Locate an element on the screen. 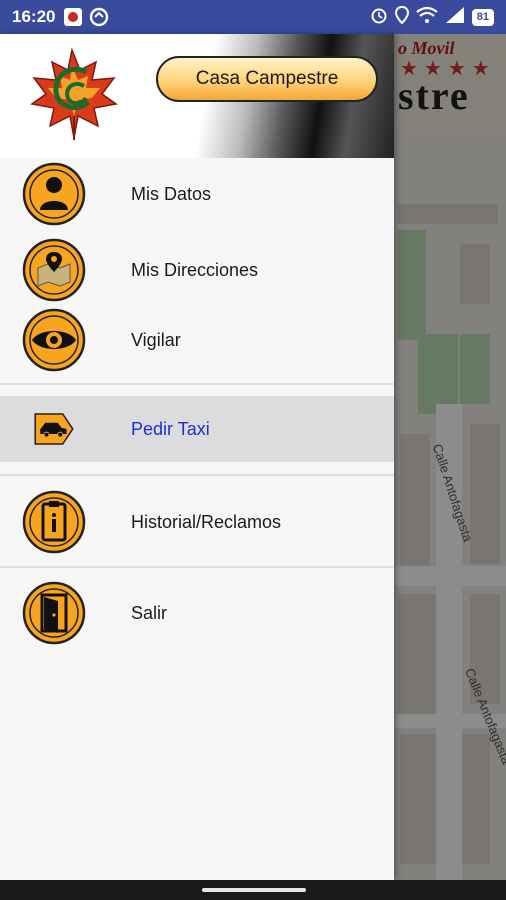 This screenshot has width=506, height=900. menu-item-mis-direcciones: Mis Direcciones is located at coordinates (197, 270).